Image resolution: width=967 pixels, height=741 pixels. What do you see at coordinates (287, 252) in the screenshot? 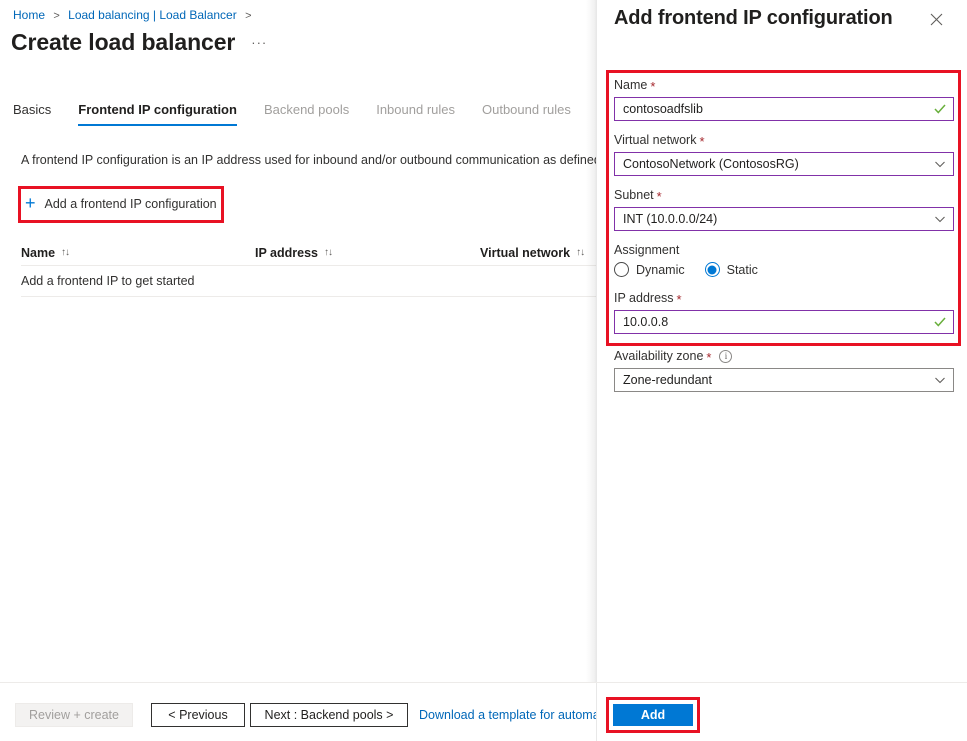
I see `column-header-ip-address-label: IP address` at bounding box center [287, 252].